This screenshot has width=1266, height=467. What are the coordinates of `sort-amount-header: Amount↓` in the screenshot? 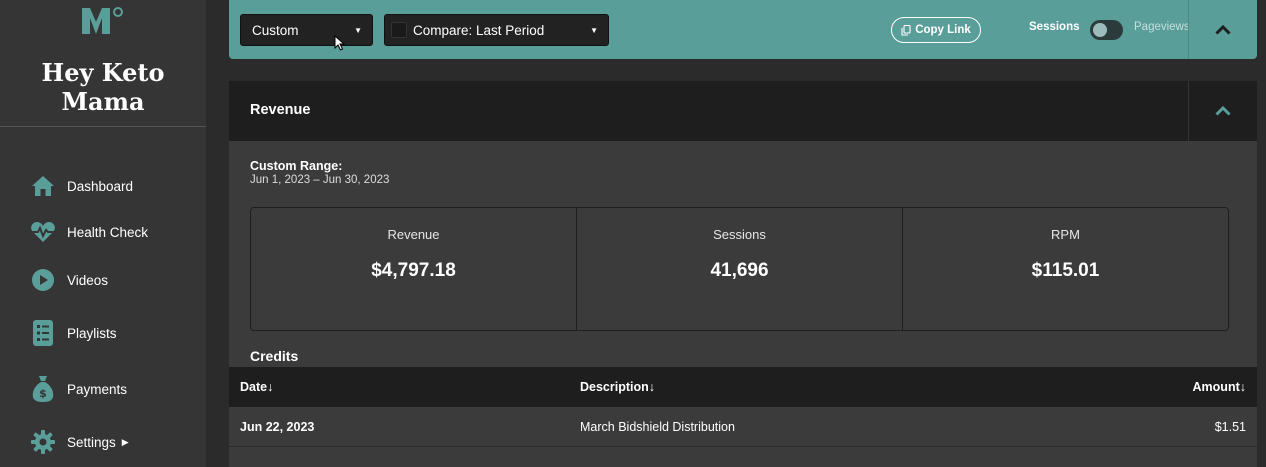 It's located at (1219, 387).